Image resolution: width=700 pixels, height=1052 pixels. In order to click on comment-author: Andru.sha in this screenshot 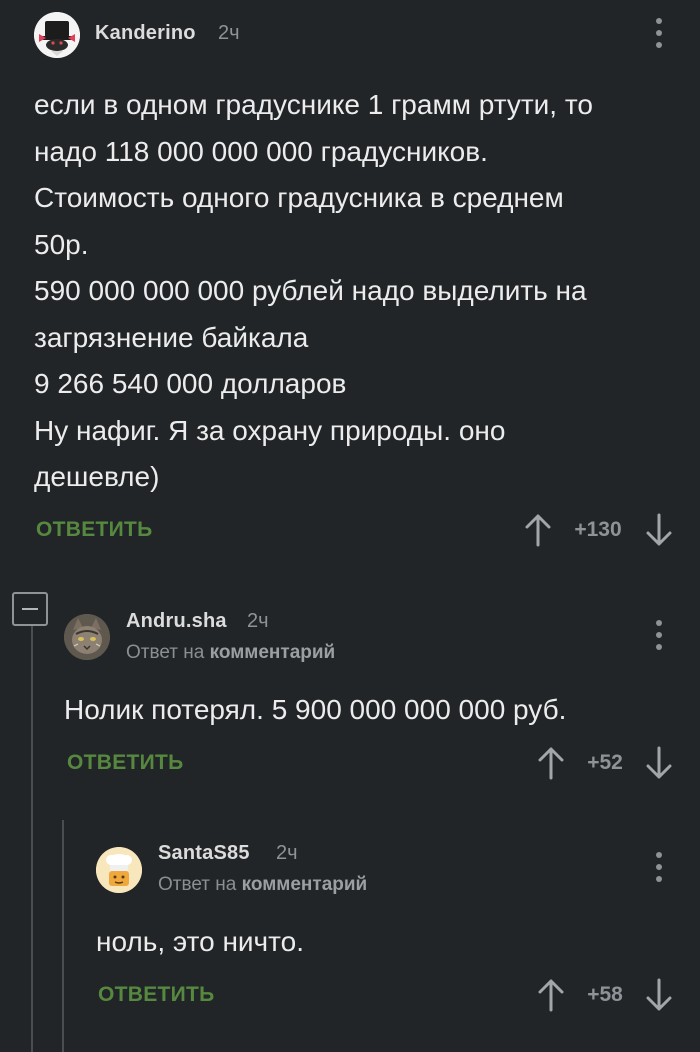, I will do `click(176, 621)`.